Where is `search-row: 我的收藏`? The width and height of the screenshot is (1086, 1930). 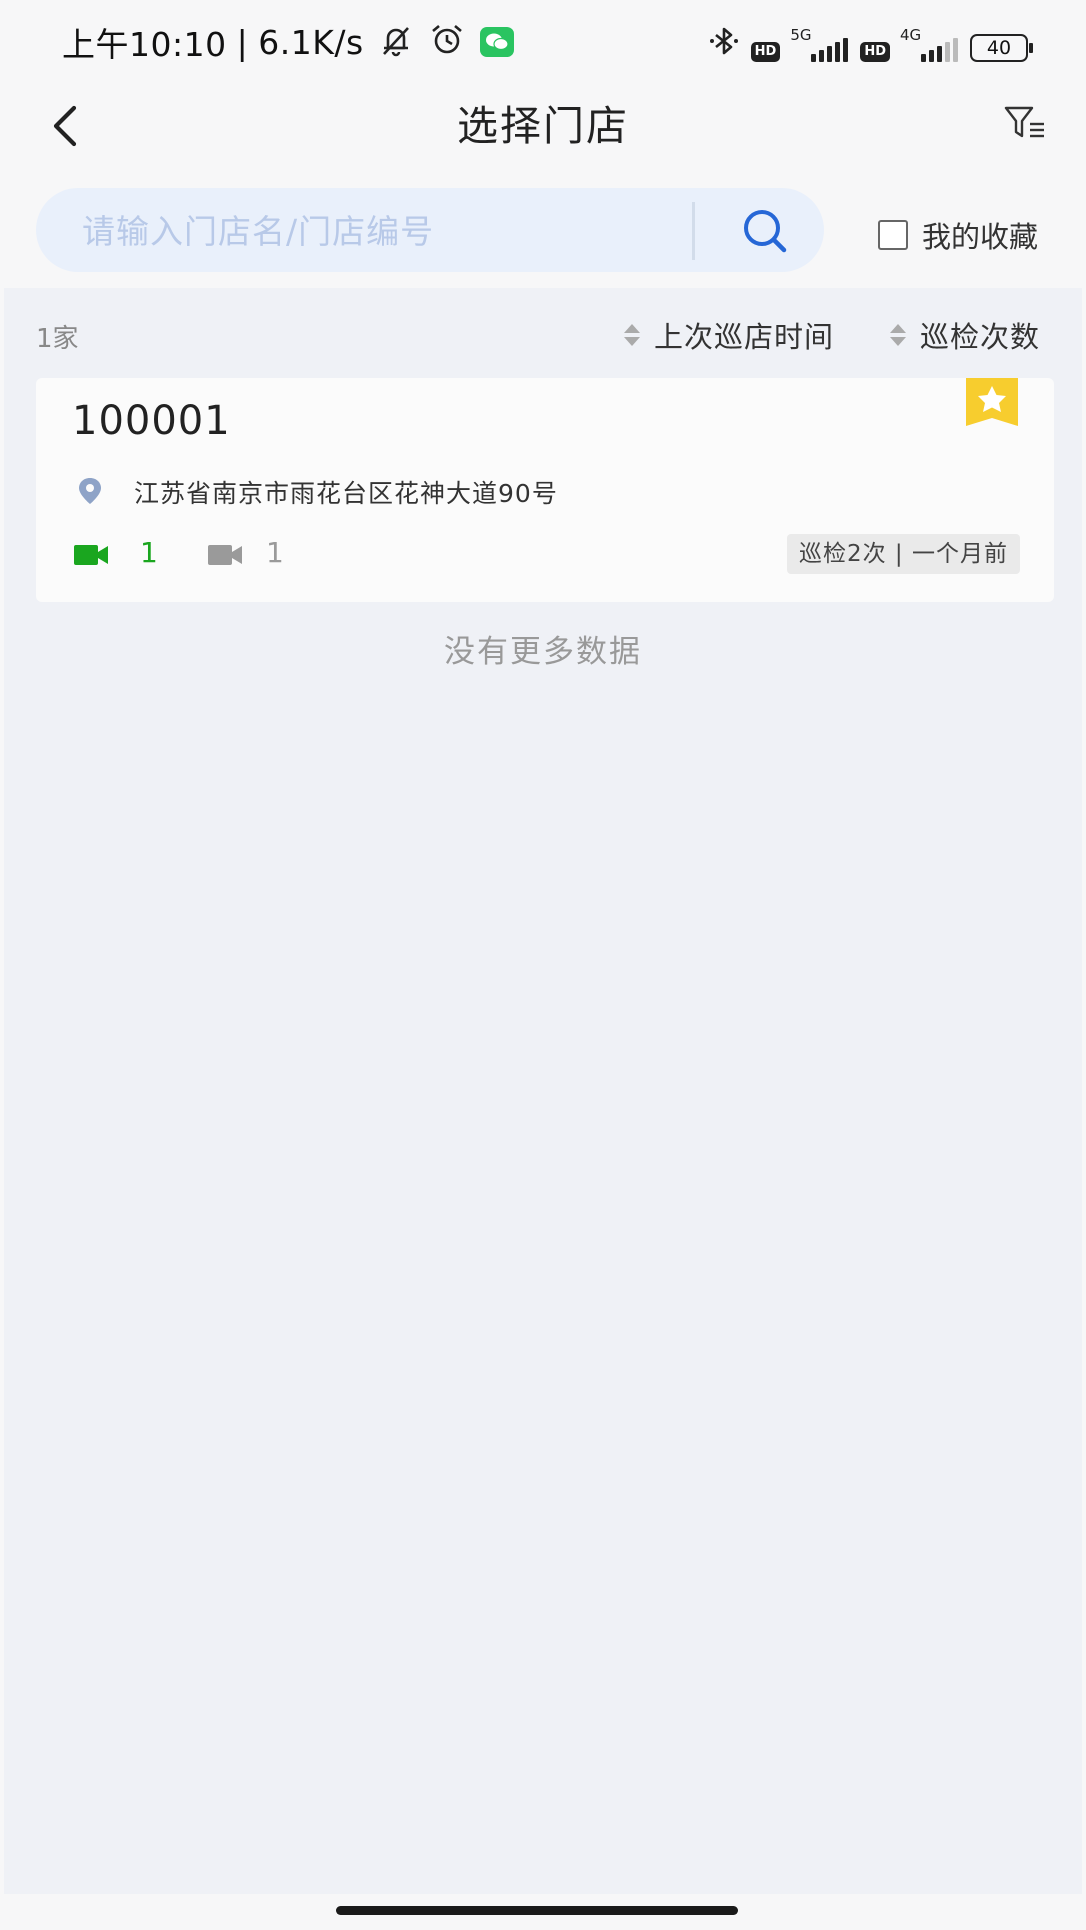
search-row: 我的收藏 is located at coordinates (543, 236).